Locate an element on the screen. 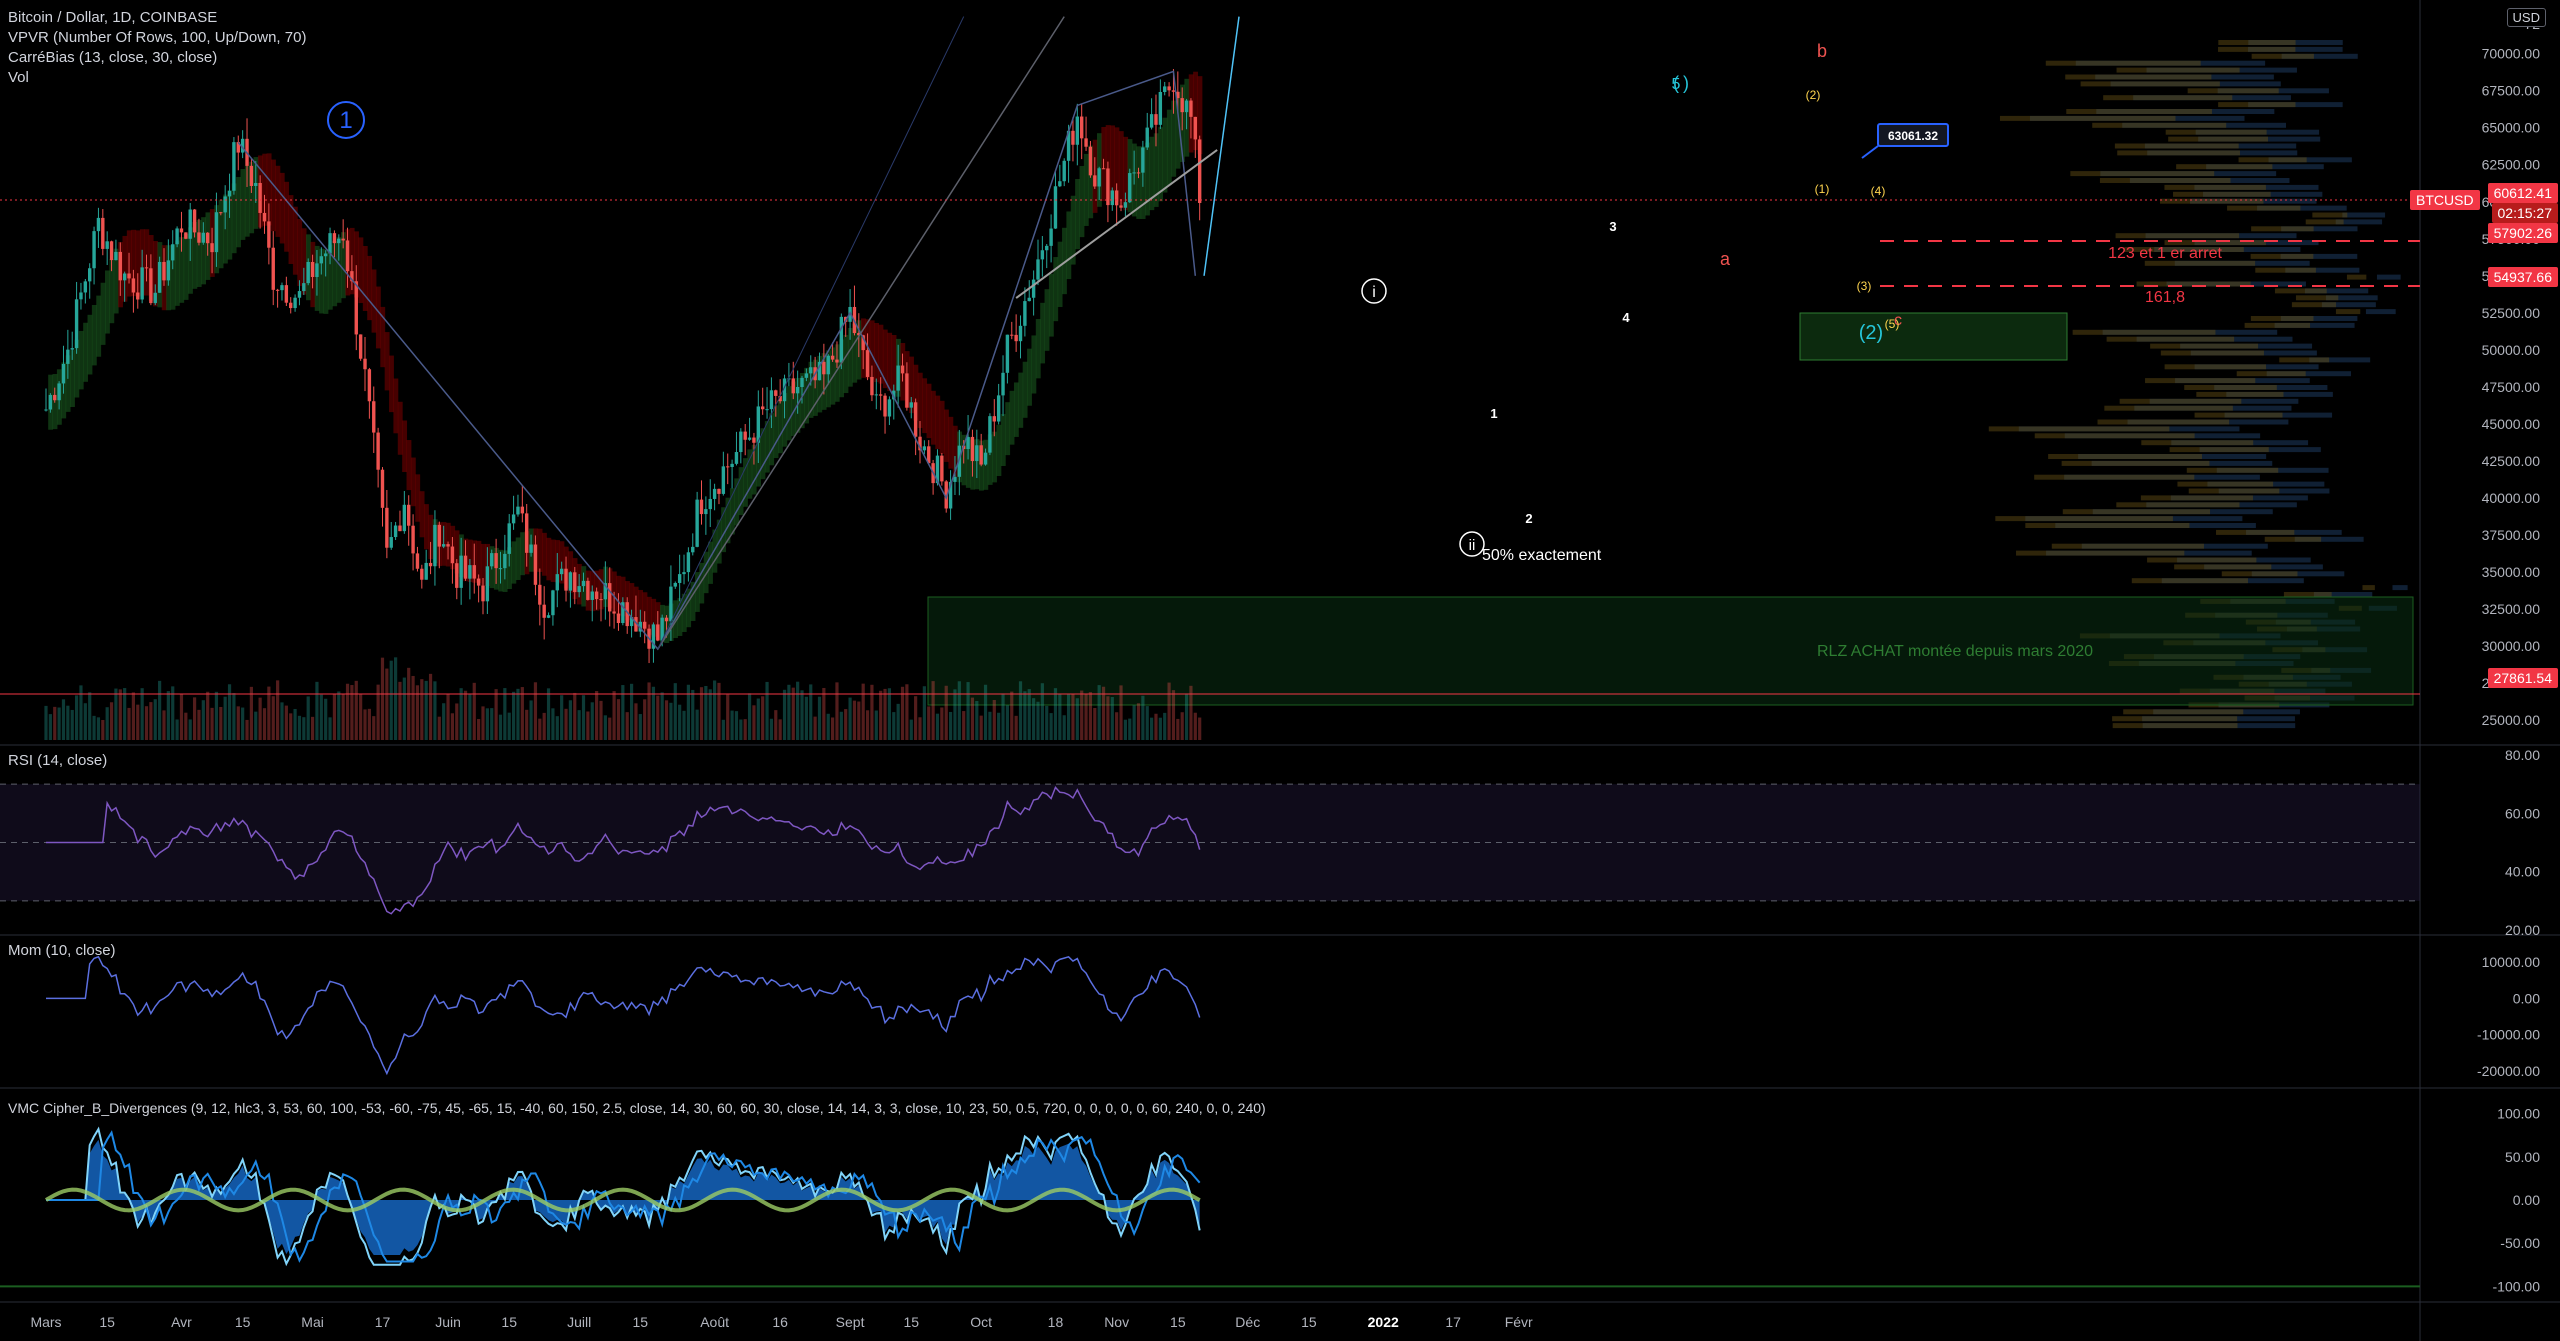 The width and height of the screenshot is (2560, 1341). target-2-price-tag: 54937.66 is located at coordinates (2522, 276).